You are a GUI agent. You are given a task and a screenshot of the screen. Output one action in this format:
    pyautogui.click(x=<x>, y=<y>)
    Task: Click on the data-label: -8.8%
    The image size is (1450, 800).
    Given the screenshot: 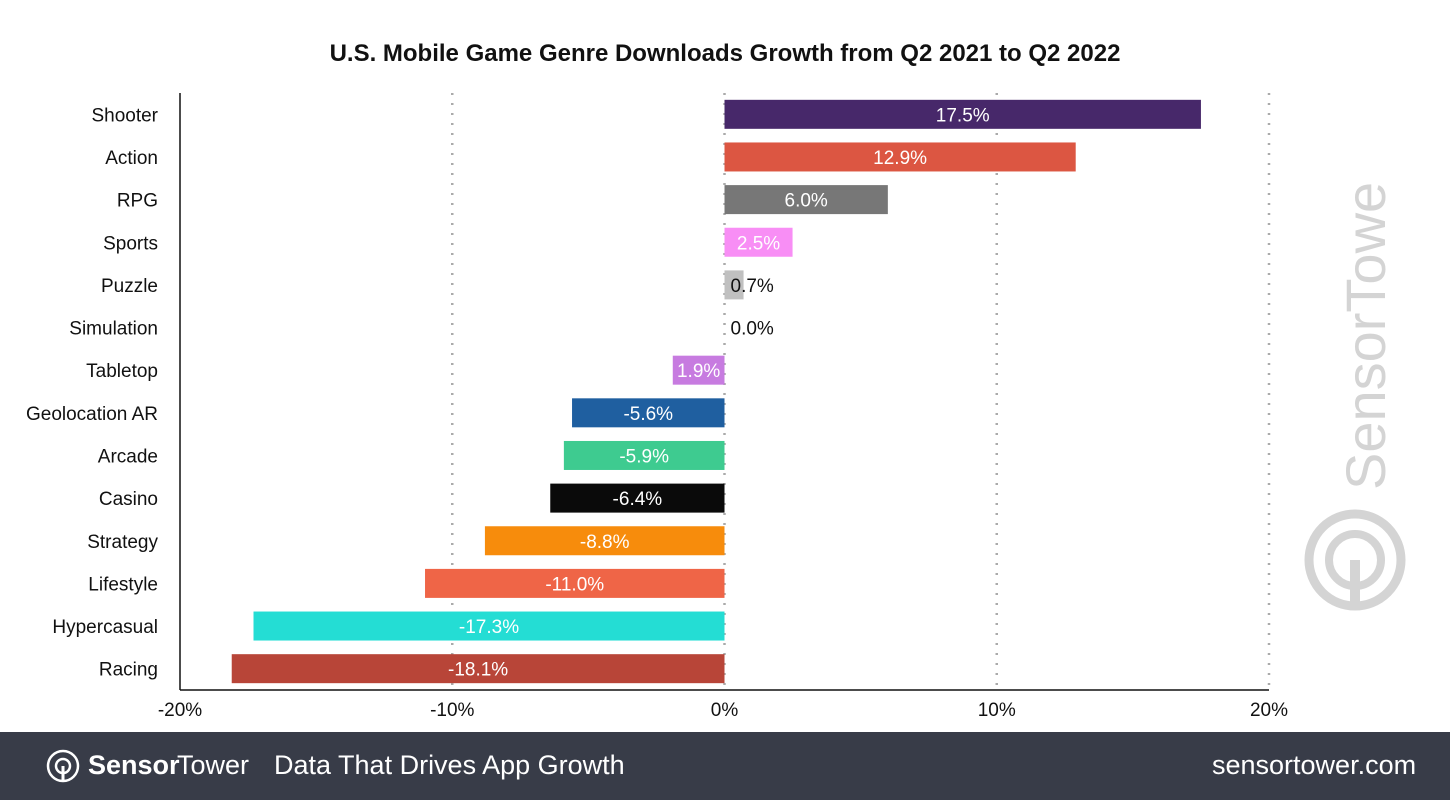 What is the action you would take?
    pyautogui.click(x=605, y=542)
    